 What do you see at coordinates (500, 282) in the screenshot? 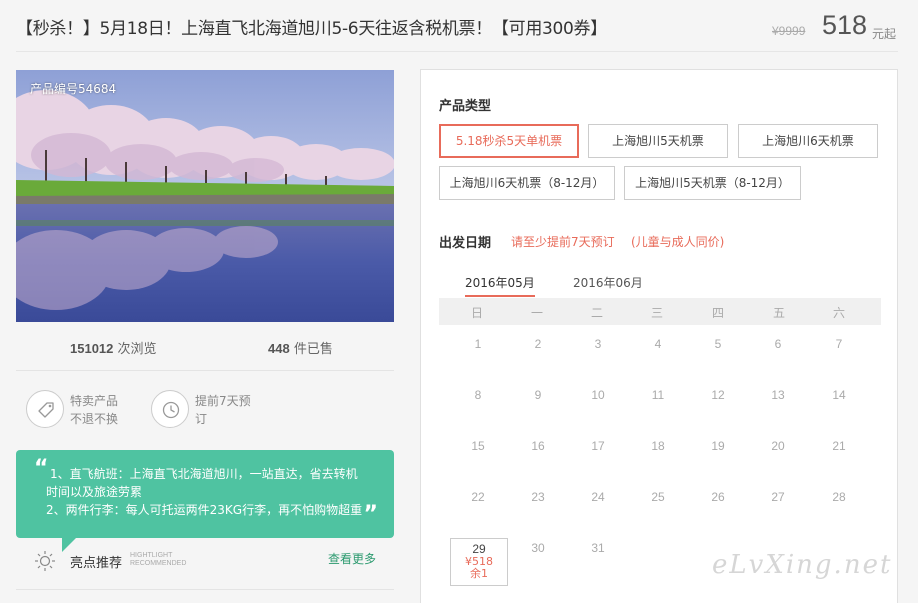
I see `month-tab-may: 2016年05月` at bounding box center [500, 282].